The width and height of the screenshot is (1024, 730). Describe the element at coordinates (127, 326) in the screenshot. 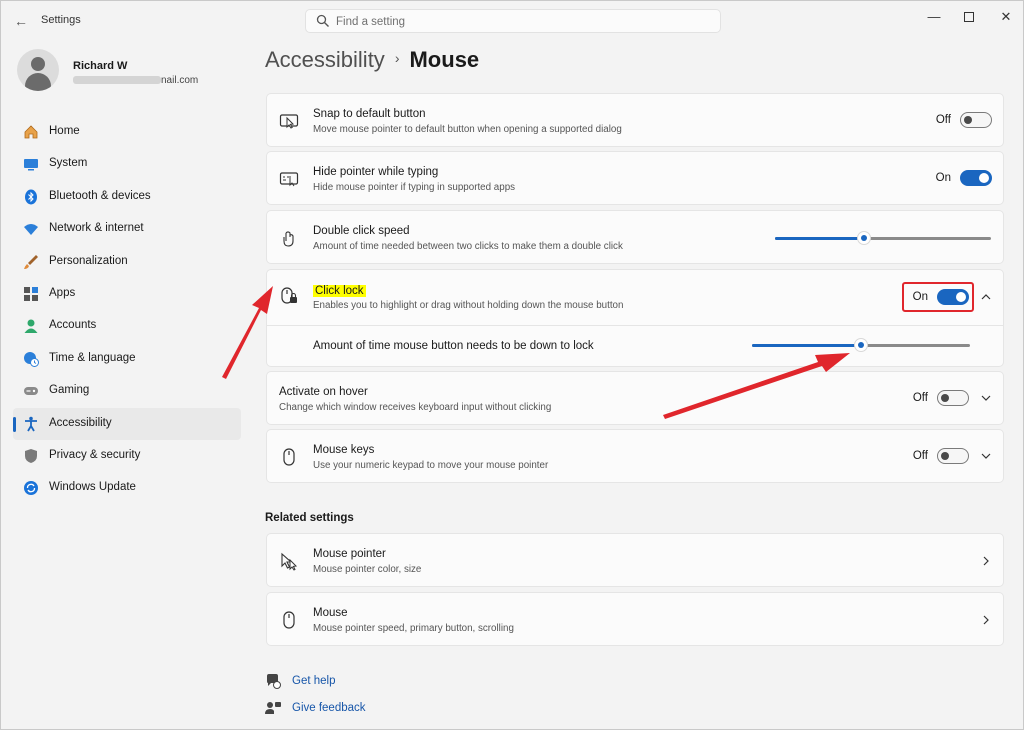

I see `sidebar-item-accounts: Accounts` at that location.